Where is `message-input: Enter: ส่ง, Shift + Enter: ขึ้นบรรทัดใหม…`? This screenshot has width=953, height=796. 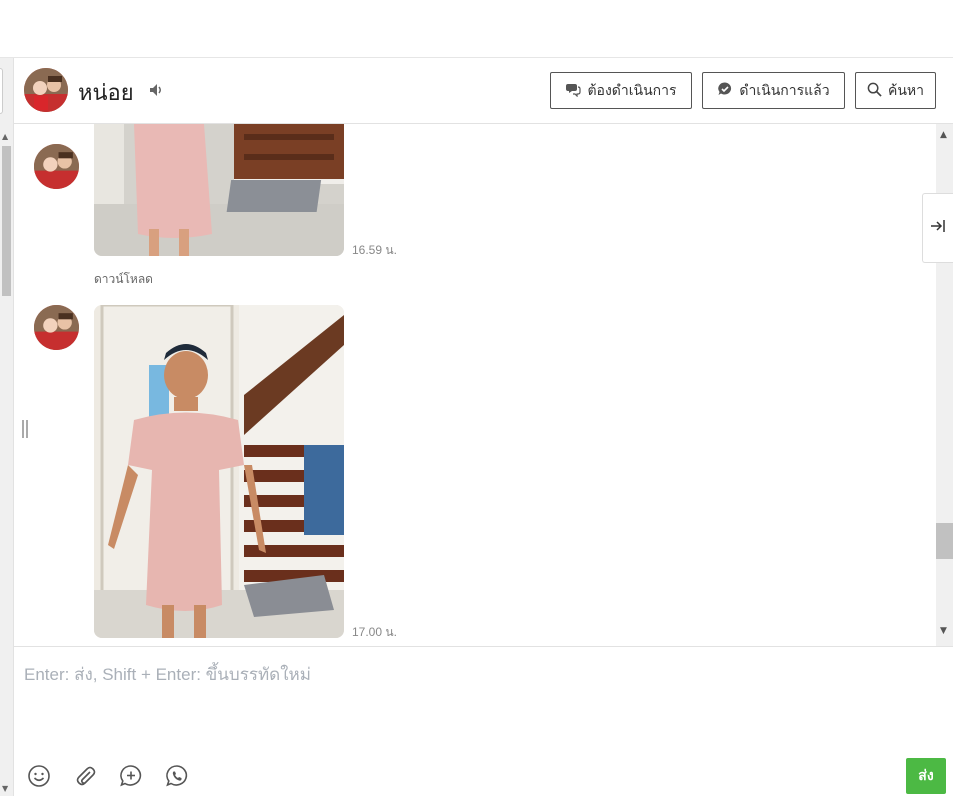
message-input: Enter: ส่ง, Shift + Enter: ขึ้นบรรทัดใหม… is located at coordinates (167, 674).